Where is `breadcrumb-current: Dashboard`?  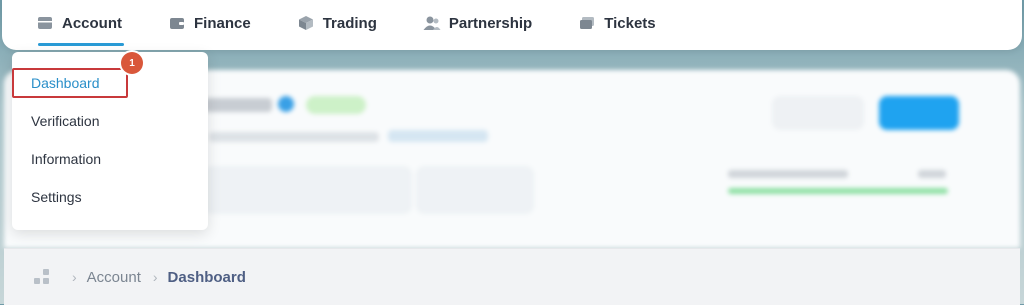
breadcrumb-current: Dashboard is located at coordinates (206, 277).